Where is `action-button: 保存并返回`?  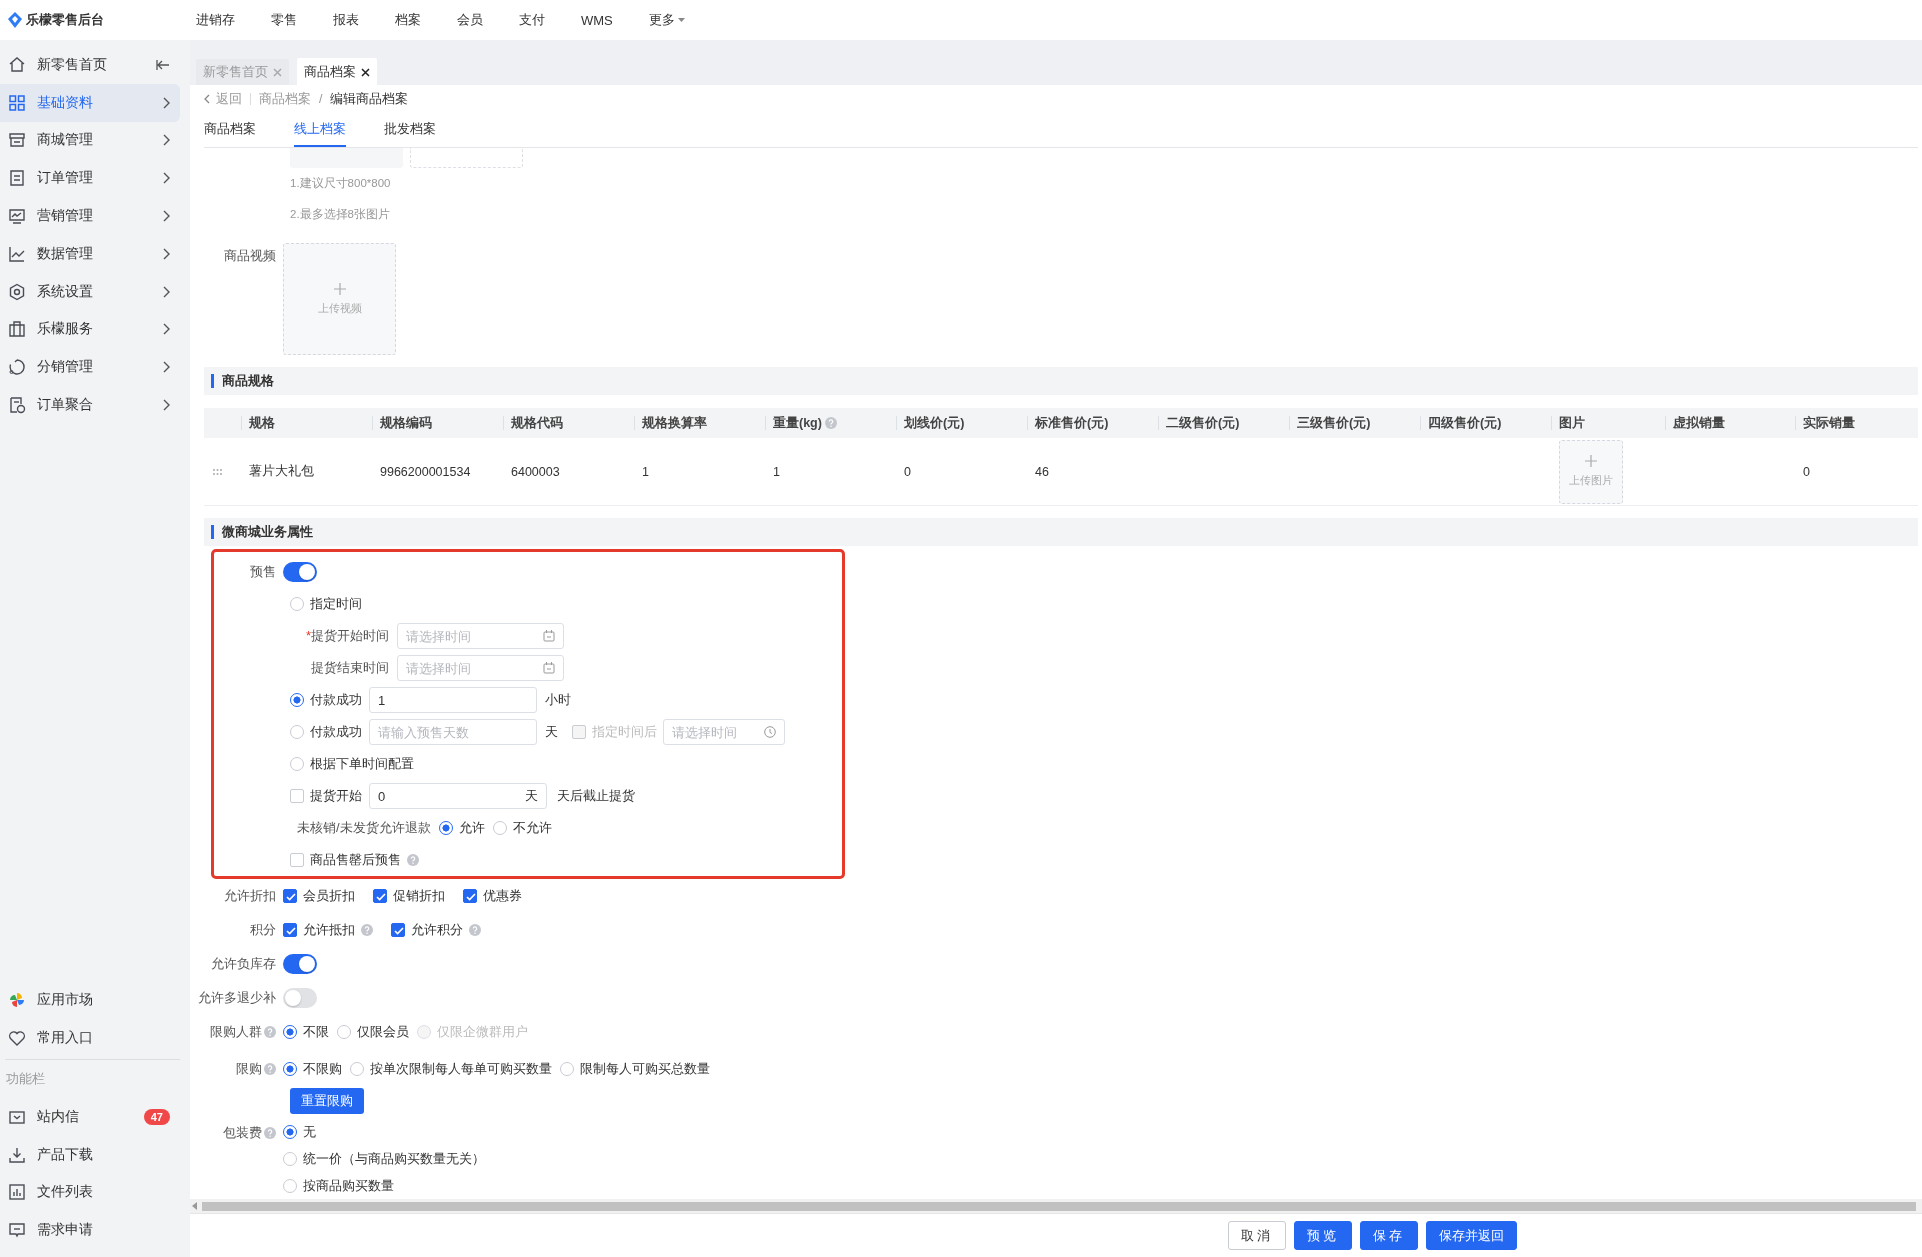
action-button: 保存并返回 is located at coordinates (1471, 1235).